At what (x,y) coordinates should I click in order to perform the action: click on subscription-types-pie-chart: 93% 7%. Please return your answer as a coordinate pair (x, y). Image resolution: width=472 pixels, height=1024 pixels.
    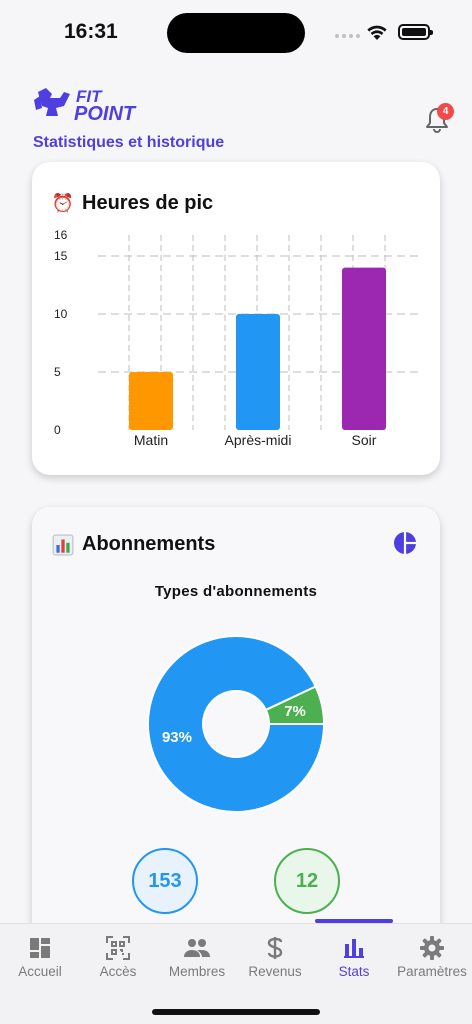
    Looking at the image, I should click on (236, 724).